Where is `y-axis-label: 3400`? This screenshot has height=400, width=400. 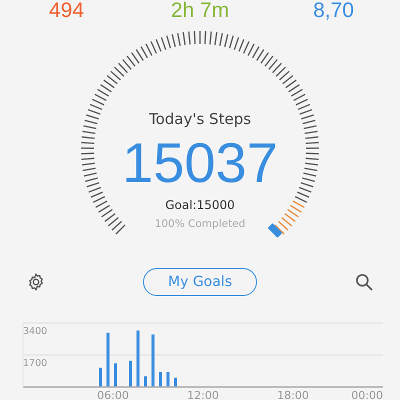
y-axis-label: 3400 is located at coordinates (35, 331).